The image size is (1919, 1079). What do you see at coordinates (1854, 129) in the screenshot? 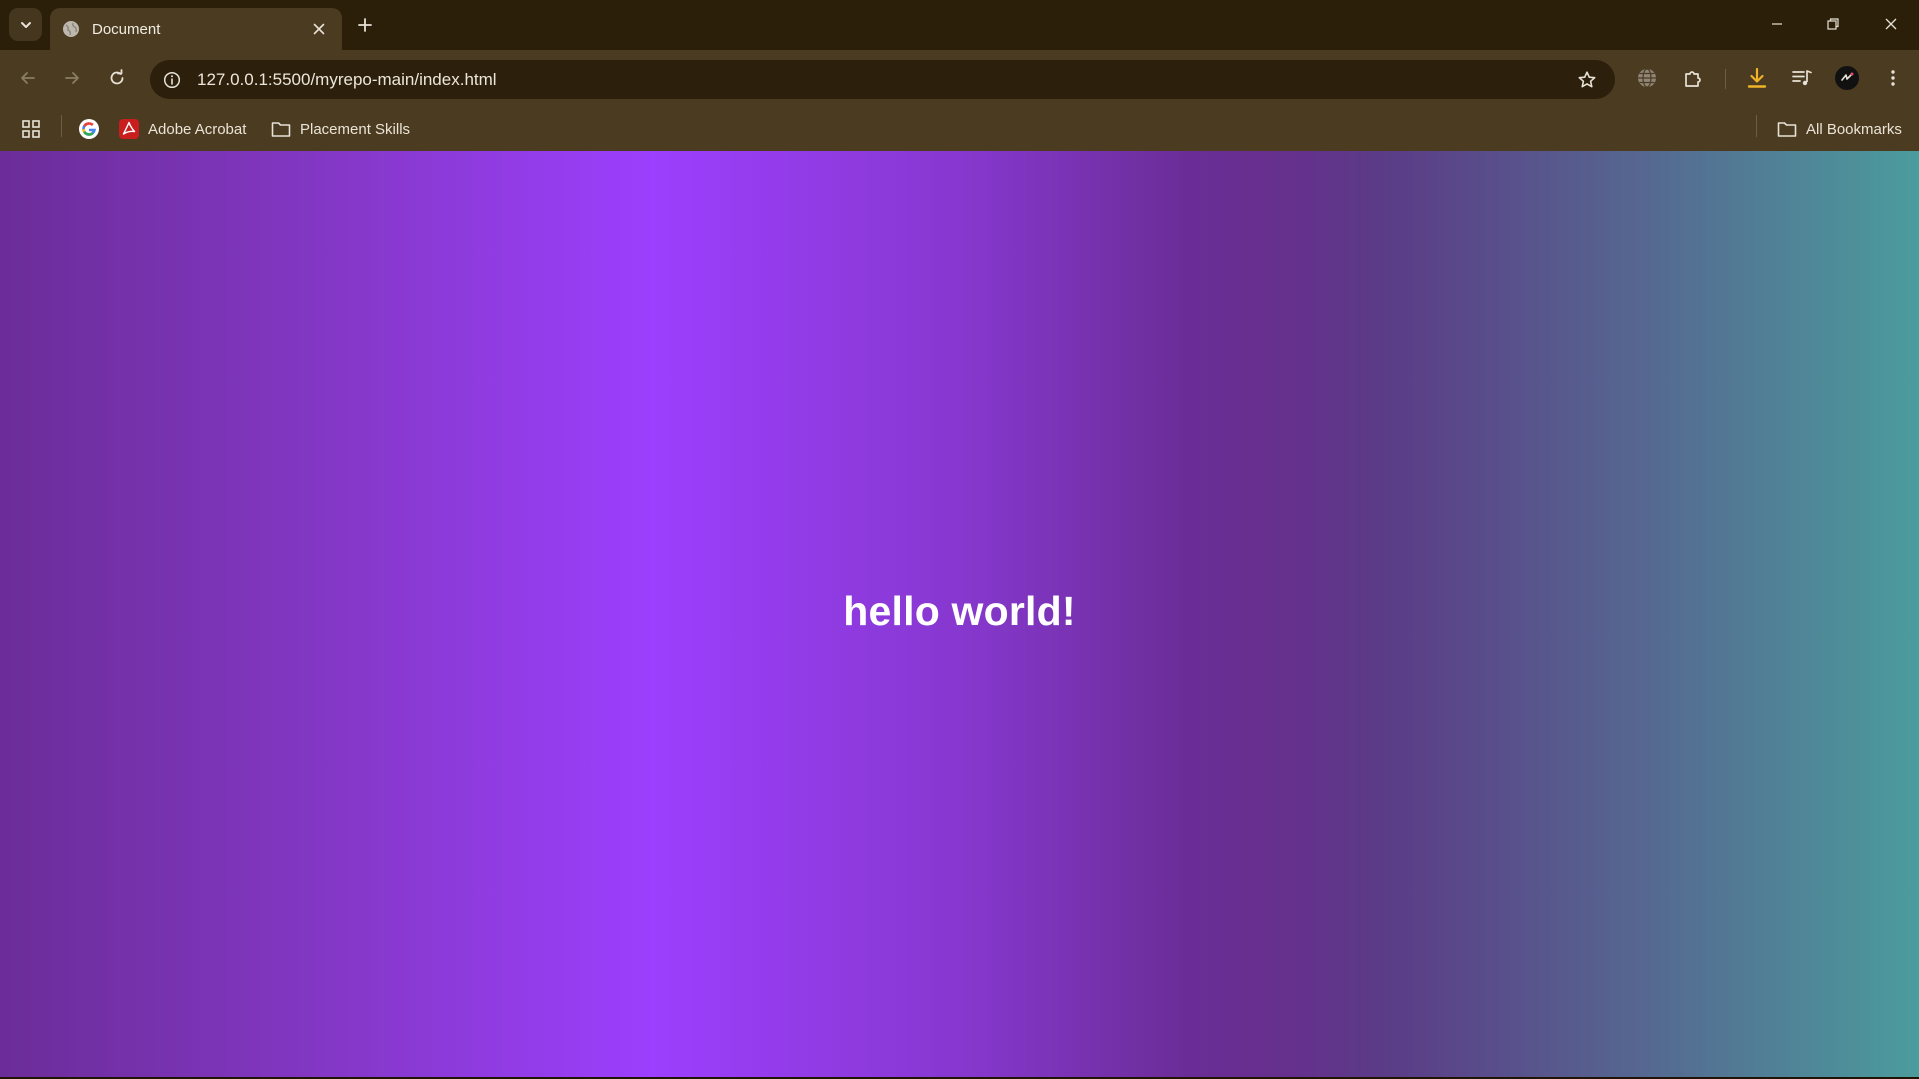
I see `all-bookmarks-label: All Bookmarks` at bounding box center [1854, 129].